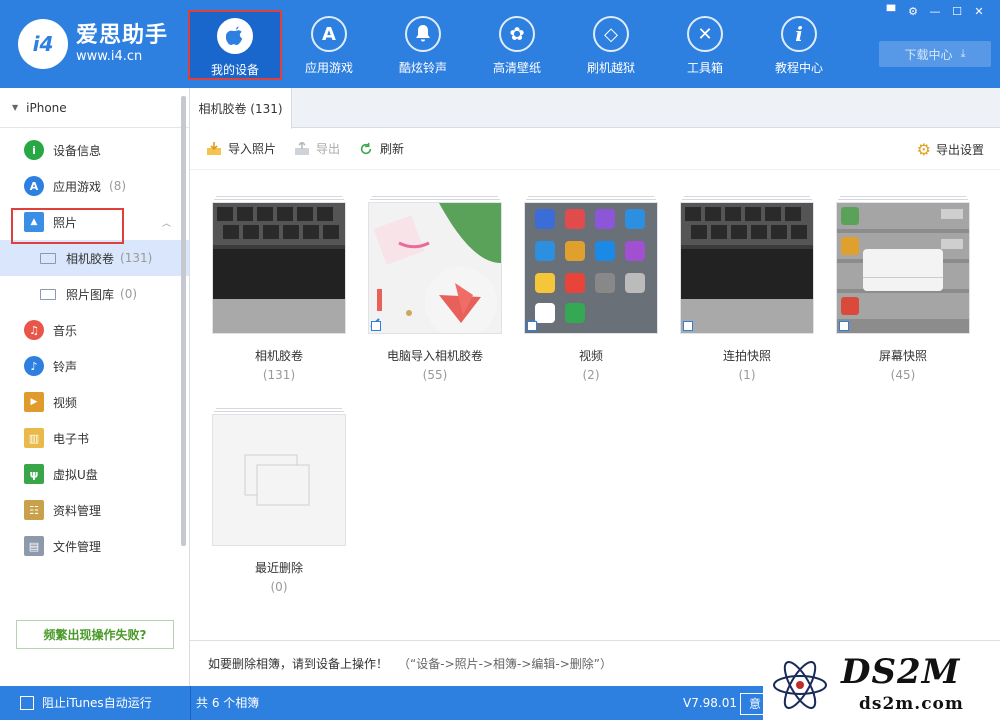 The height and width of the screenshot is (720, 1000). What do you see at coordinates (913, 12) in the screenshot?
I see `gear-icon: ⚙` at bounding box center [913, 12].